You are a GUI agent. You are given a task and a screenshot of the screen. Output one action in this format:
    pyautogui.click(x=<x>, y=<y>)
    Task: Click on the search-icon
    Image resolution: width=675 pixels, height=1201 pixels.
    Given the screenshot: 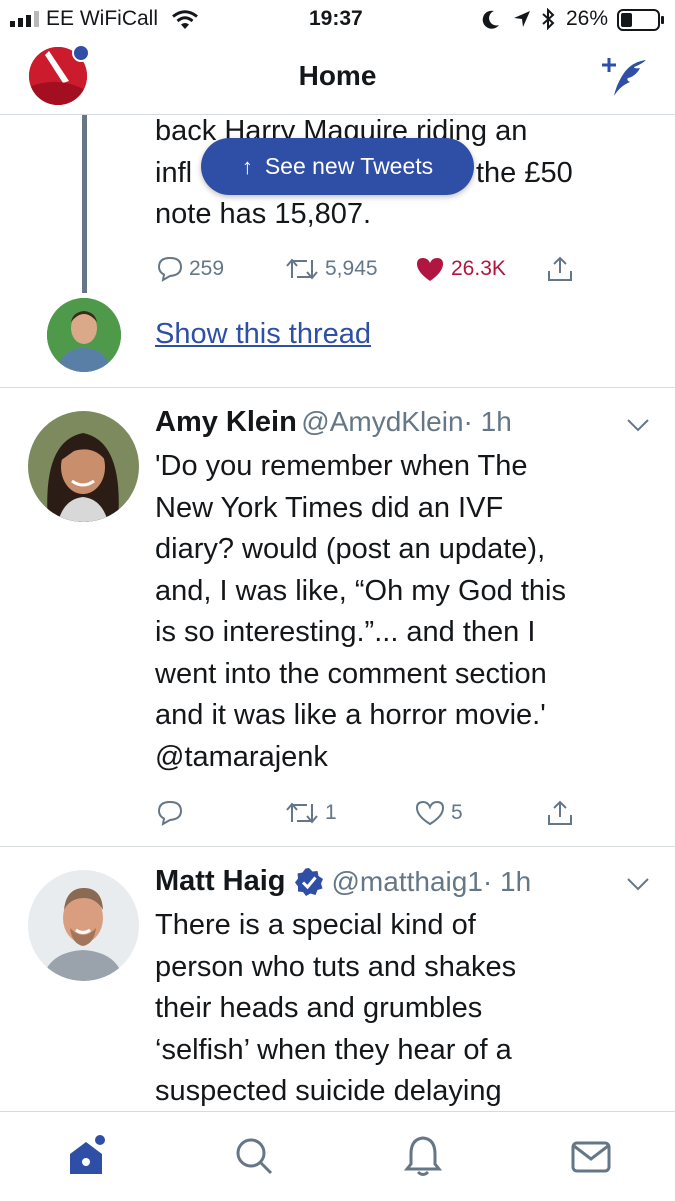 What is the action you would take?
    pyautogui.click(x=254, y=1156)
    